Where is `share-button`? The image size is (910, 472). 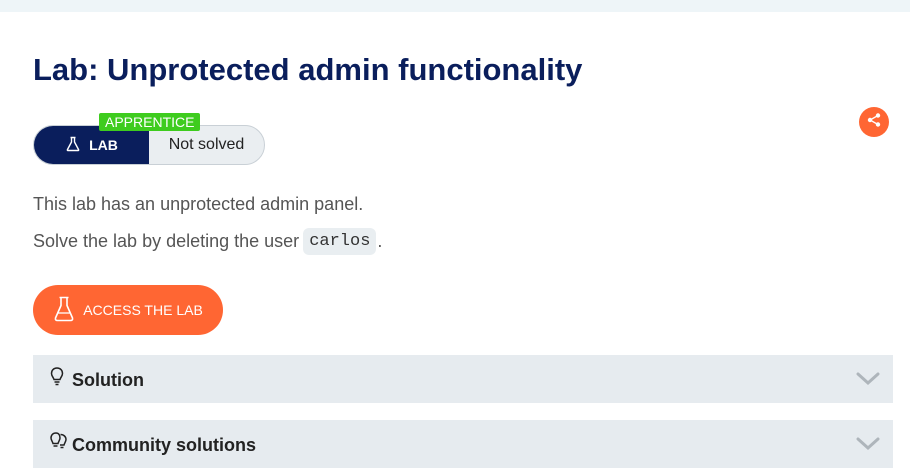 share-button is located at coordinates (874, 122).